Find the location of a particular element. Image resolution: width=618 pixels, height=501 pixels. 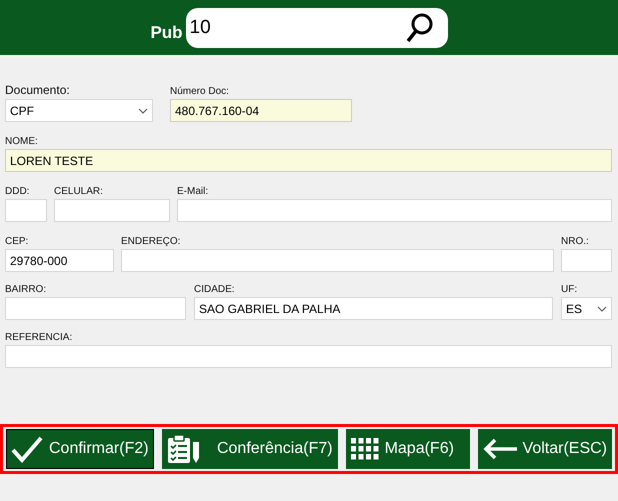

field-label: E-Mail: is located at coordinates (192, 191).